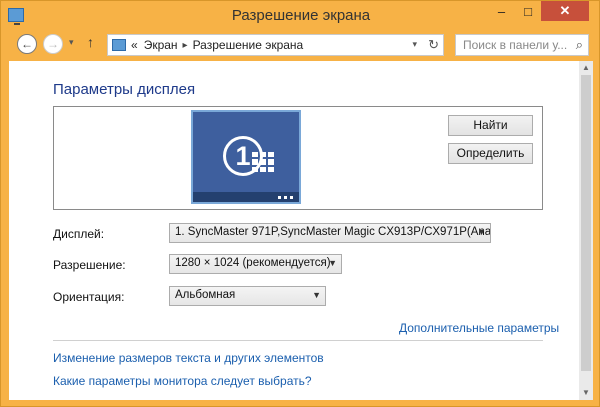 Image resolution: width=600 pixels, height=407 pixels. I want to click on scroll-up-icon: ▲, so click(586, 68).